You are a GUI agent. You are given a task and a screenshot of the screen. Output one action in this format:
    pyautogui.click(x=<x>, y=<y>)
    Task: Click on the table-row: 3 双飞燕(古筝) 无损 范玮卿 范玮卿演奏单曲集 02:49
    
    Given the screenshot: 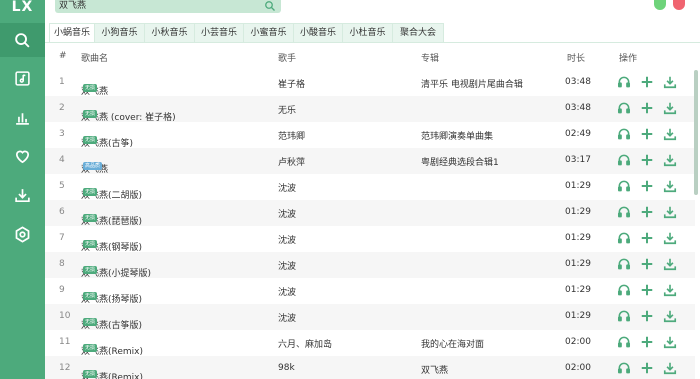 What is the action you would take?
    pyautogui.click(x=370, y=135)
    